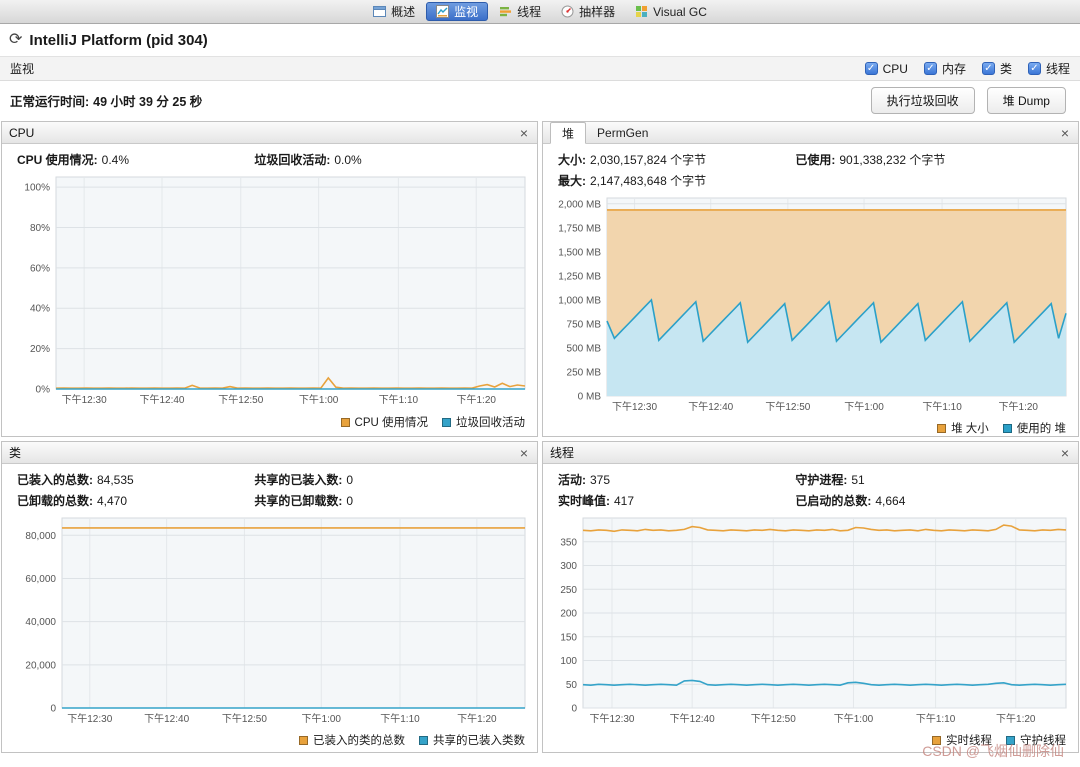  What do you see at coordinates (969, 741) in the screenshot?
I see `legend-label: 实时线程` at bounding box center [969, 741].